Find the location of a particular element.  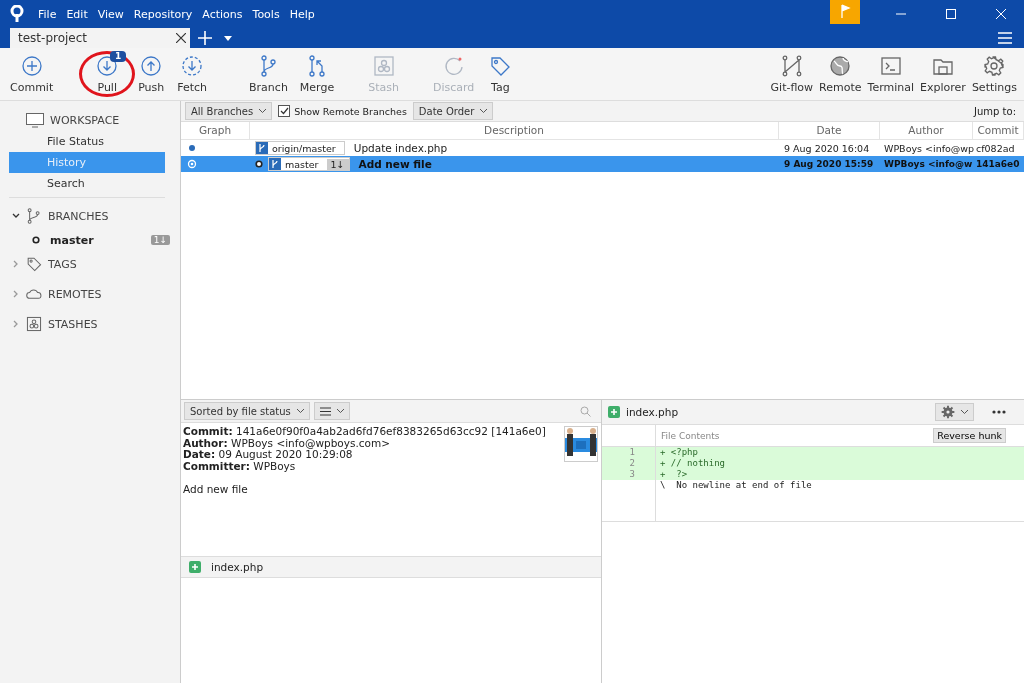

code-line: + <?php is located at coordinates (678, 452).